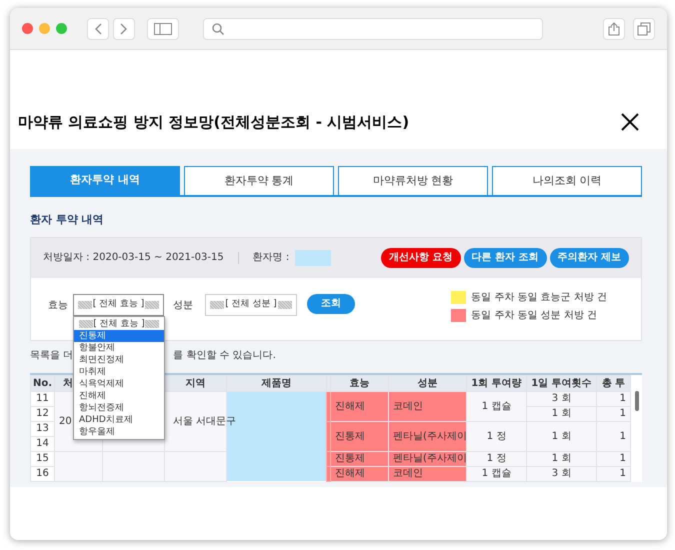  Describe the element at coordinates (61, 28) in the screenshot. I see `zoom-window-icon` at that location.